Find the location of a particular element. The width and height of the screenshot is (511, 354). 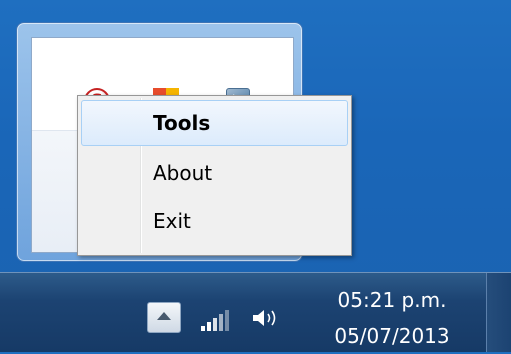

menu-item-tools: Tools is located at coordinates (214, 123).